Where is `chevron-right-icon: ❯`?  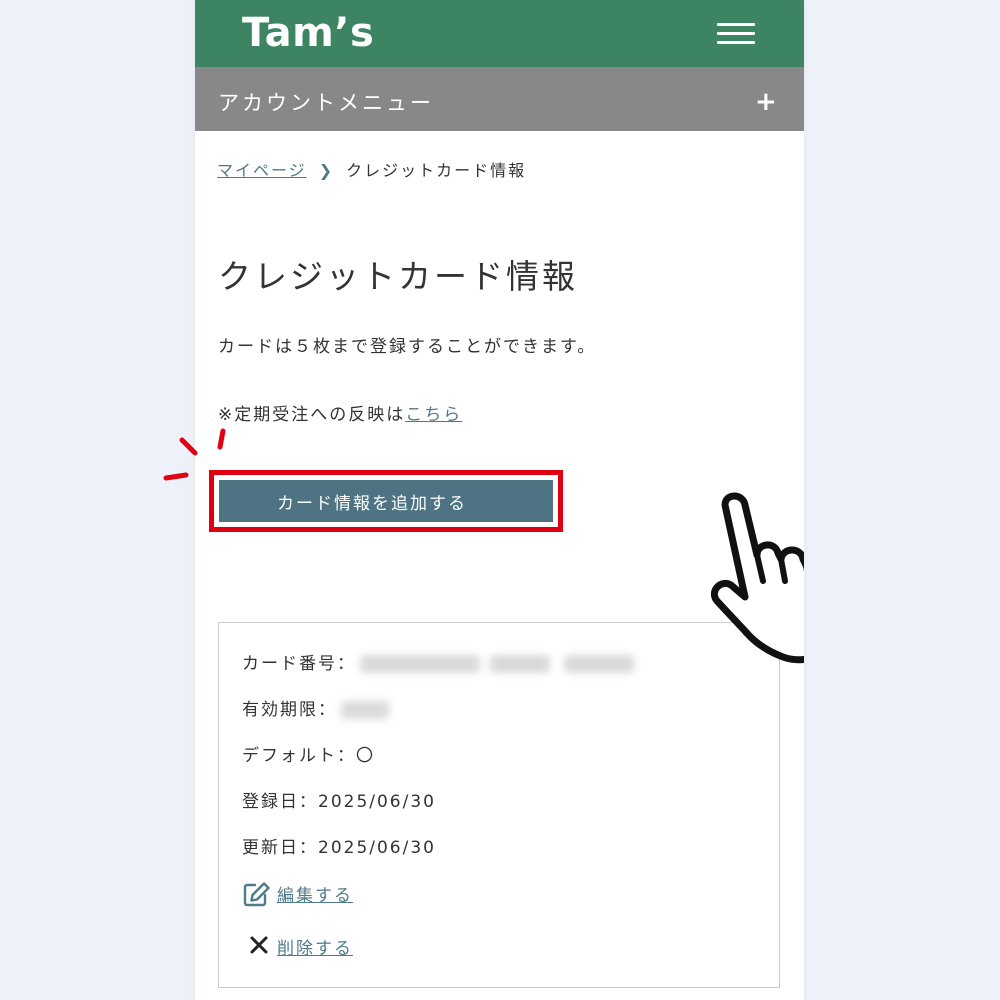
chevron-right-icon: ❯ is located at coordinates (326, 170).